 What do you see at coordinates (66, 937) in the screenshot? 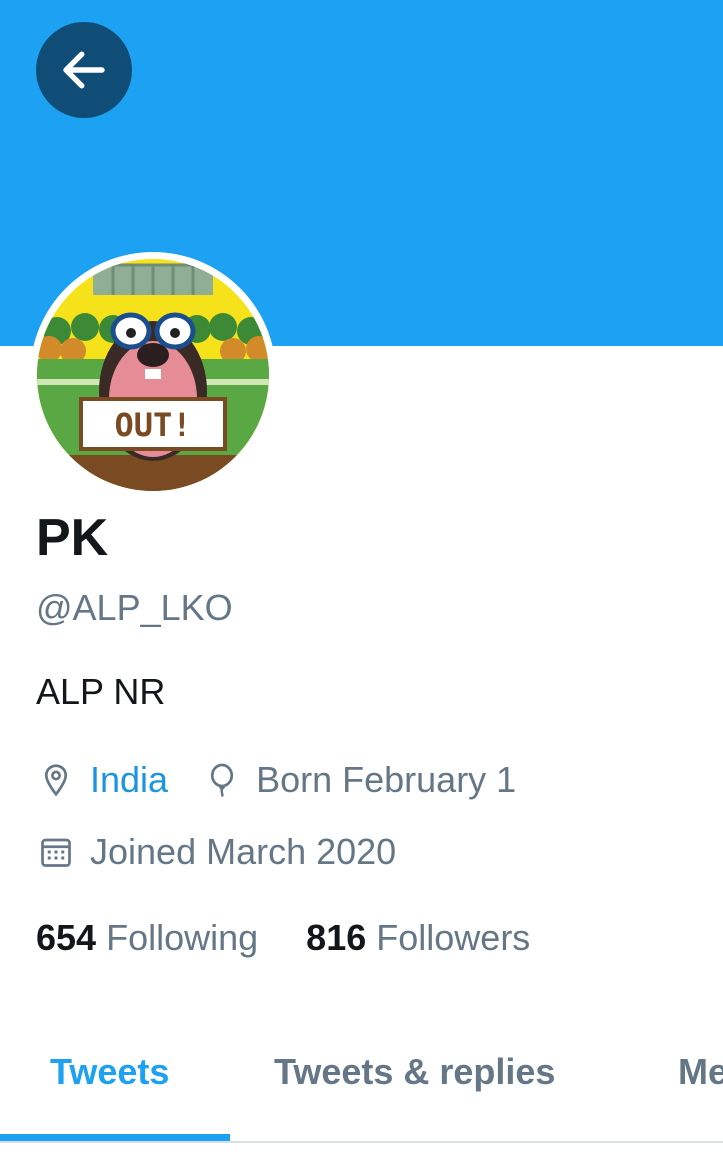
I see `following-count: 654` at bounding box center [66, 937].